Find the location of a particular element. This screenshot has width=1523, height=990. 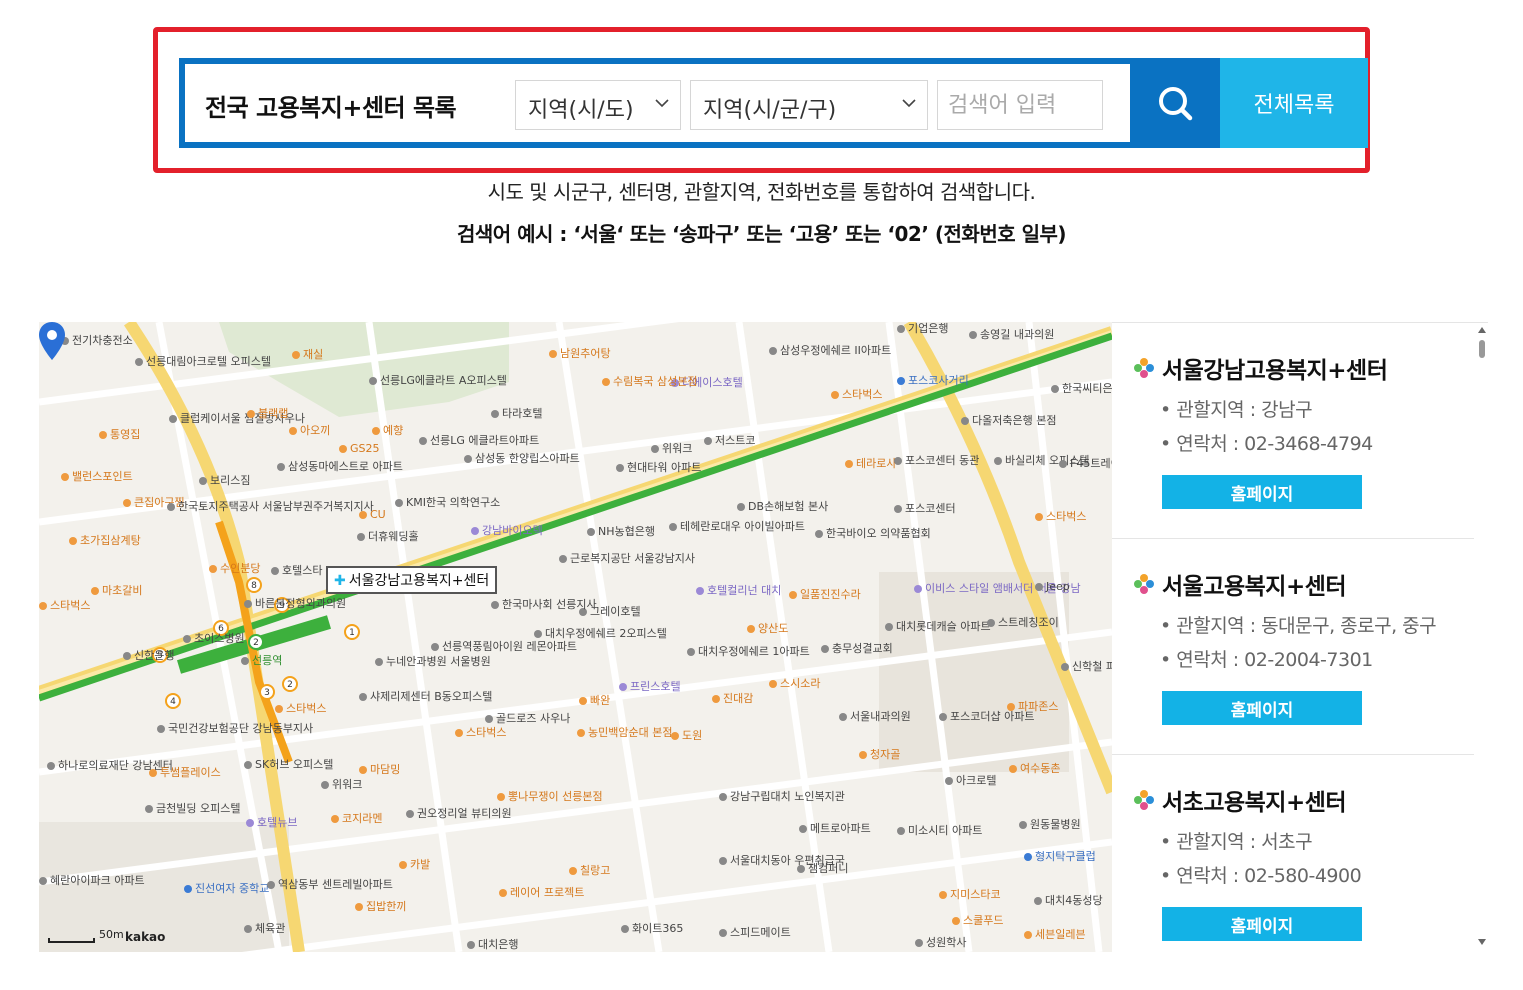

all-list-button: 전체목록 is located at coordinates (1294, 103).